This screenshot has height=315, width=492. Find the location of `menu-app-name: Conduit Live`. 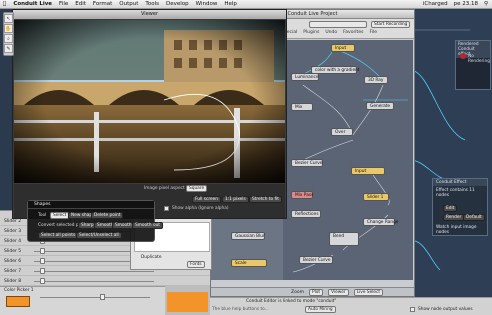

menu-app-name: Conduit Live is located at coordinates (32, 4).